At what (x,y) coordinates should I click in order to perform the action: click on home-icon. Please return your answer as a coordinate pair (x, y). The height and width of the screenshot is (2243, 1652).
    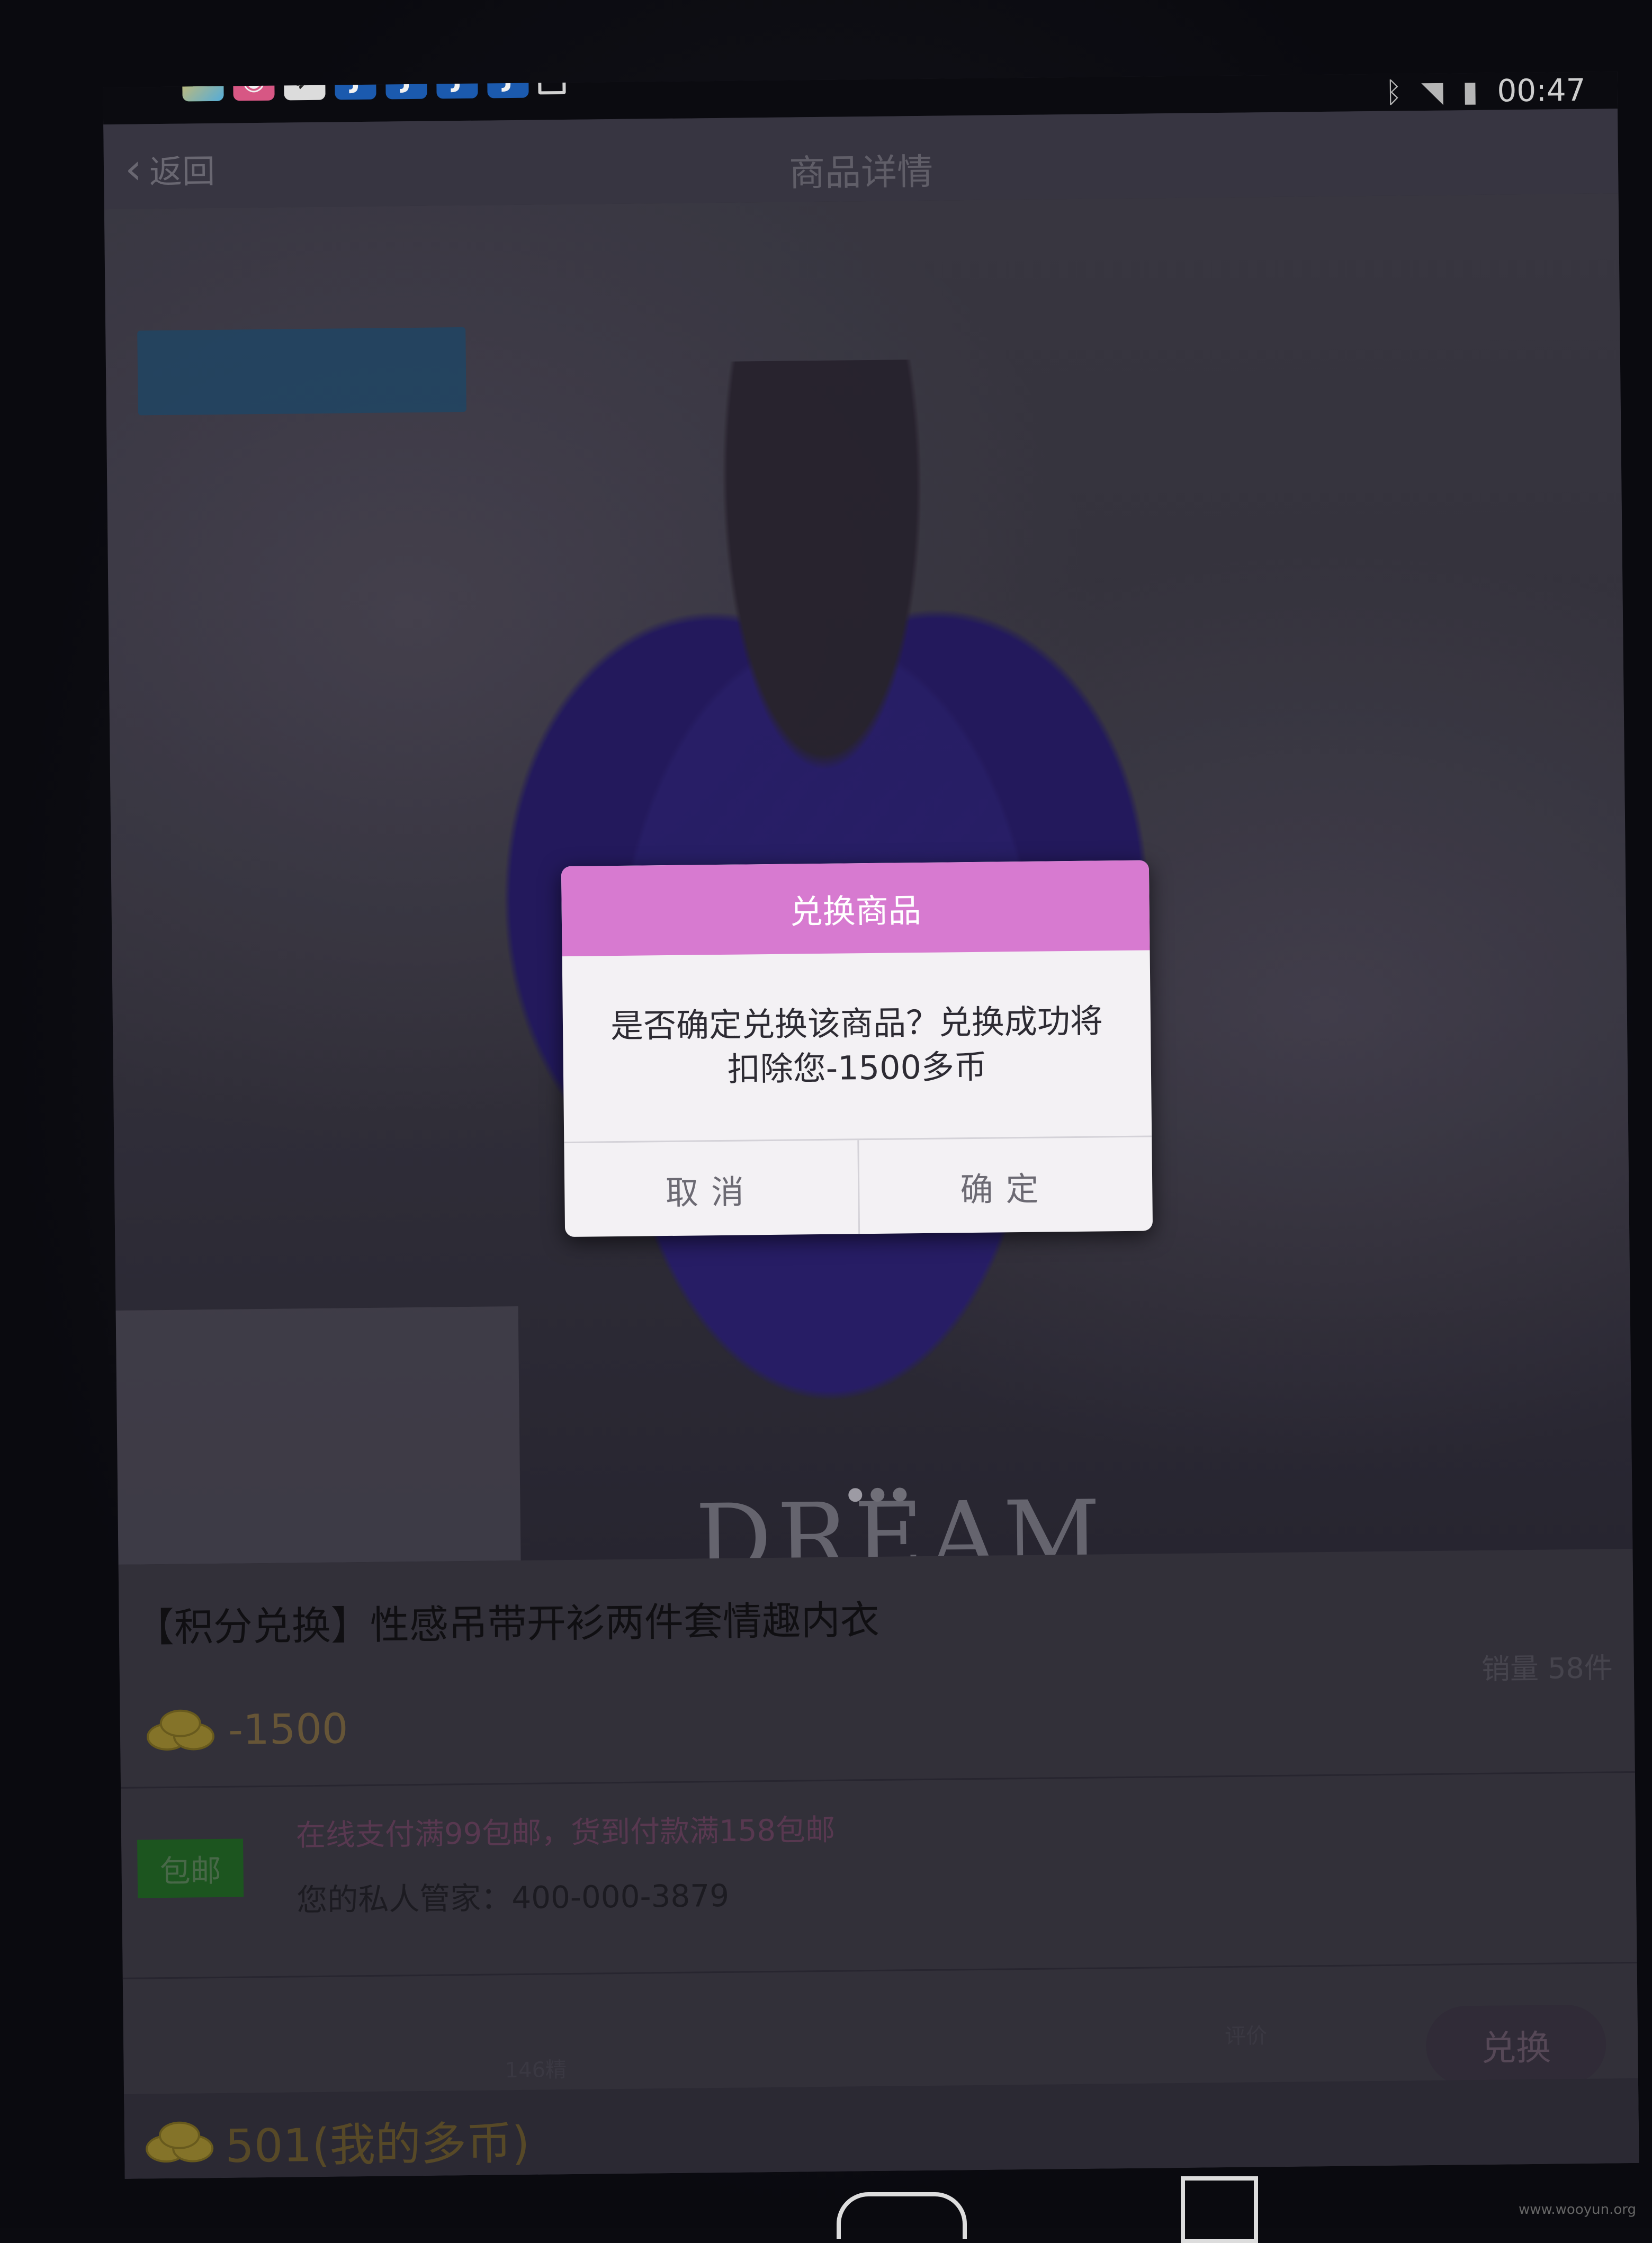
    Looking at the image, I should click on (902, 2215).